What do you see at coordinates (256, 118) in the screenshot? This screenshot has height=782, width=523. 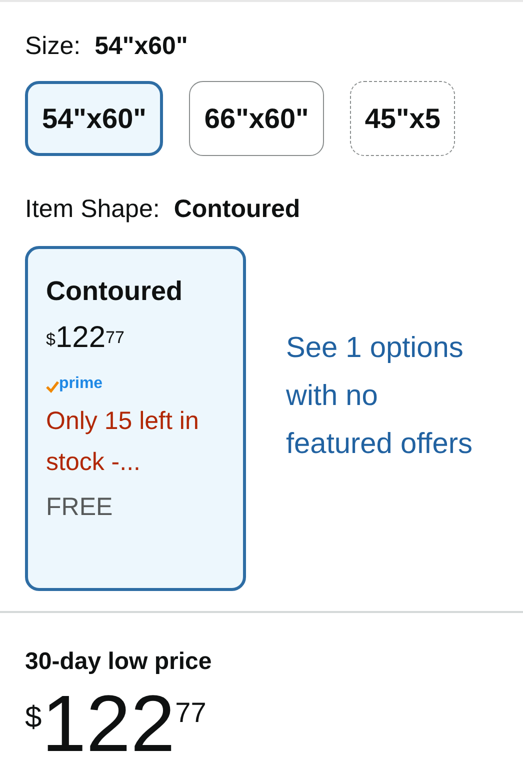 I see `size-option: 66"x60"` at bounding box center [256, 118].